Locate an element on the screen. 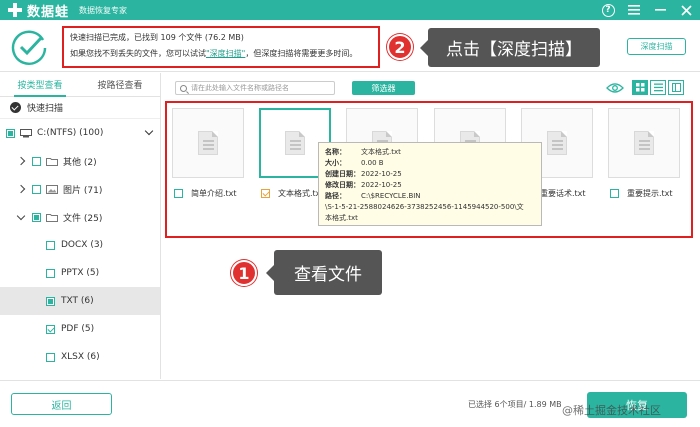  close-icon is located at coordinates (686, 10).